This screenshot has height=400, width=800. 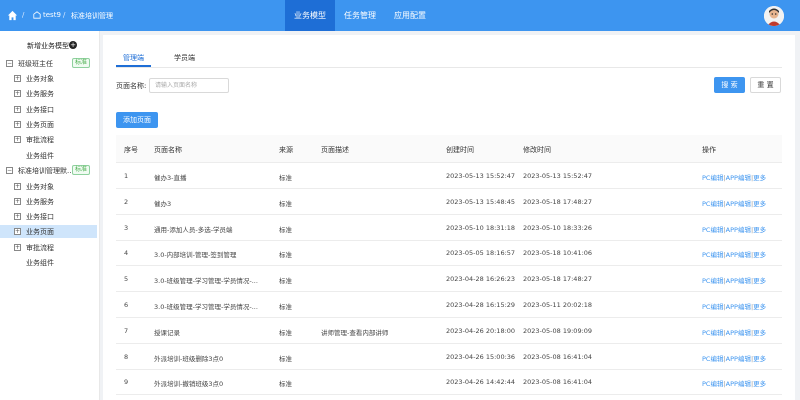 I want to click on cell-modified-time: 2023-05-13 15:52:47, so click(x=558, y=176).